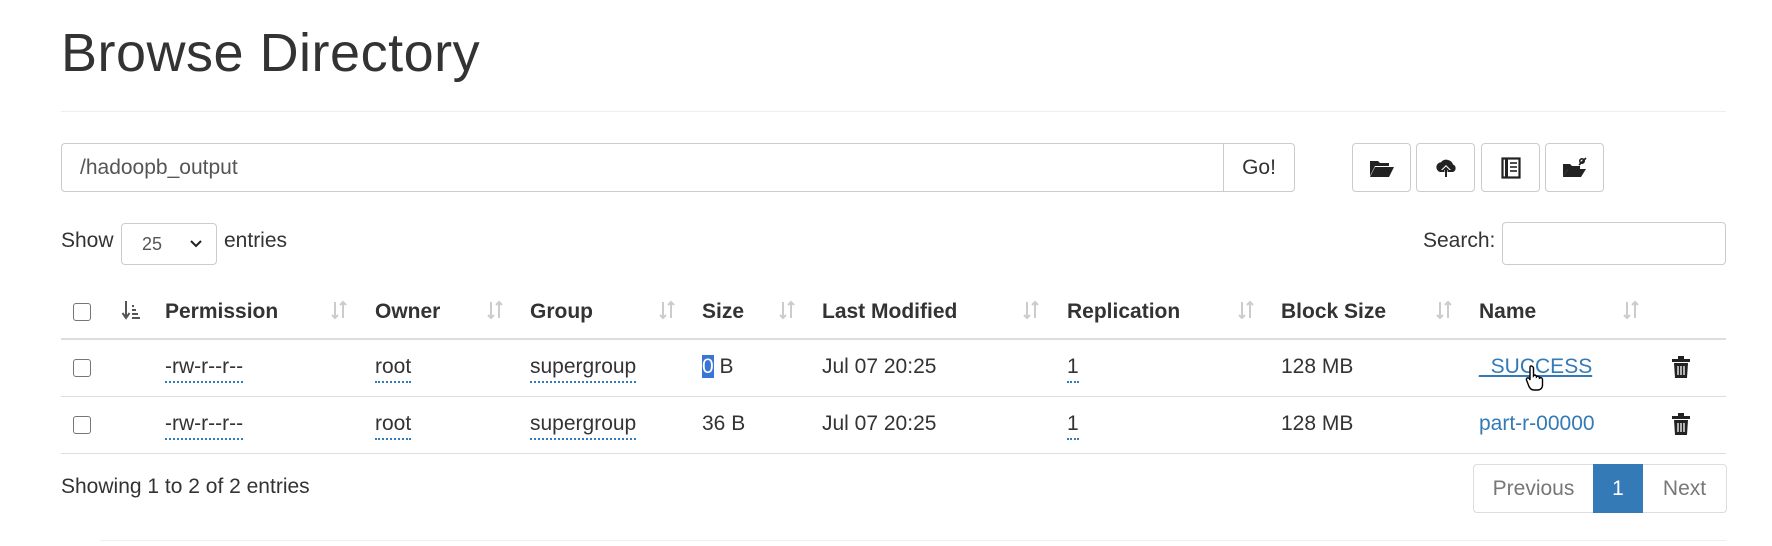 The height and width of the screenshot is (546, 1772). Describe the element at coordinates (82, 312) in the screenshot. I see `select-all-checkbox` at that location.